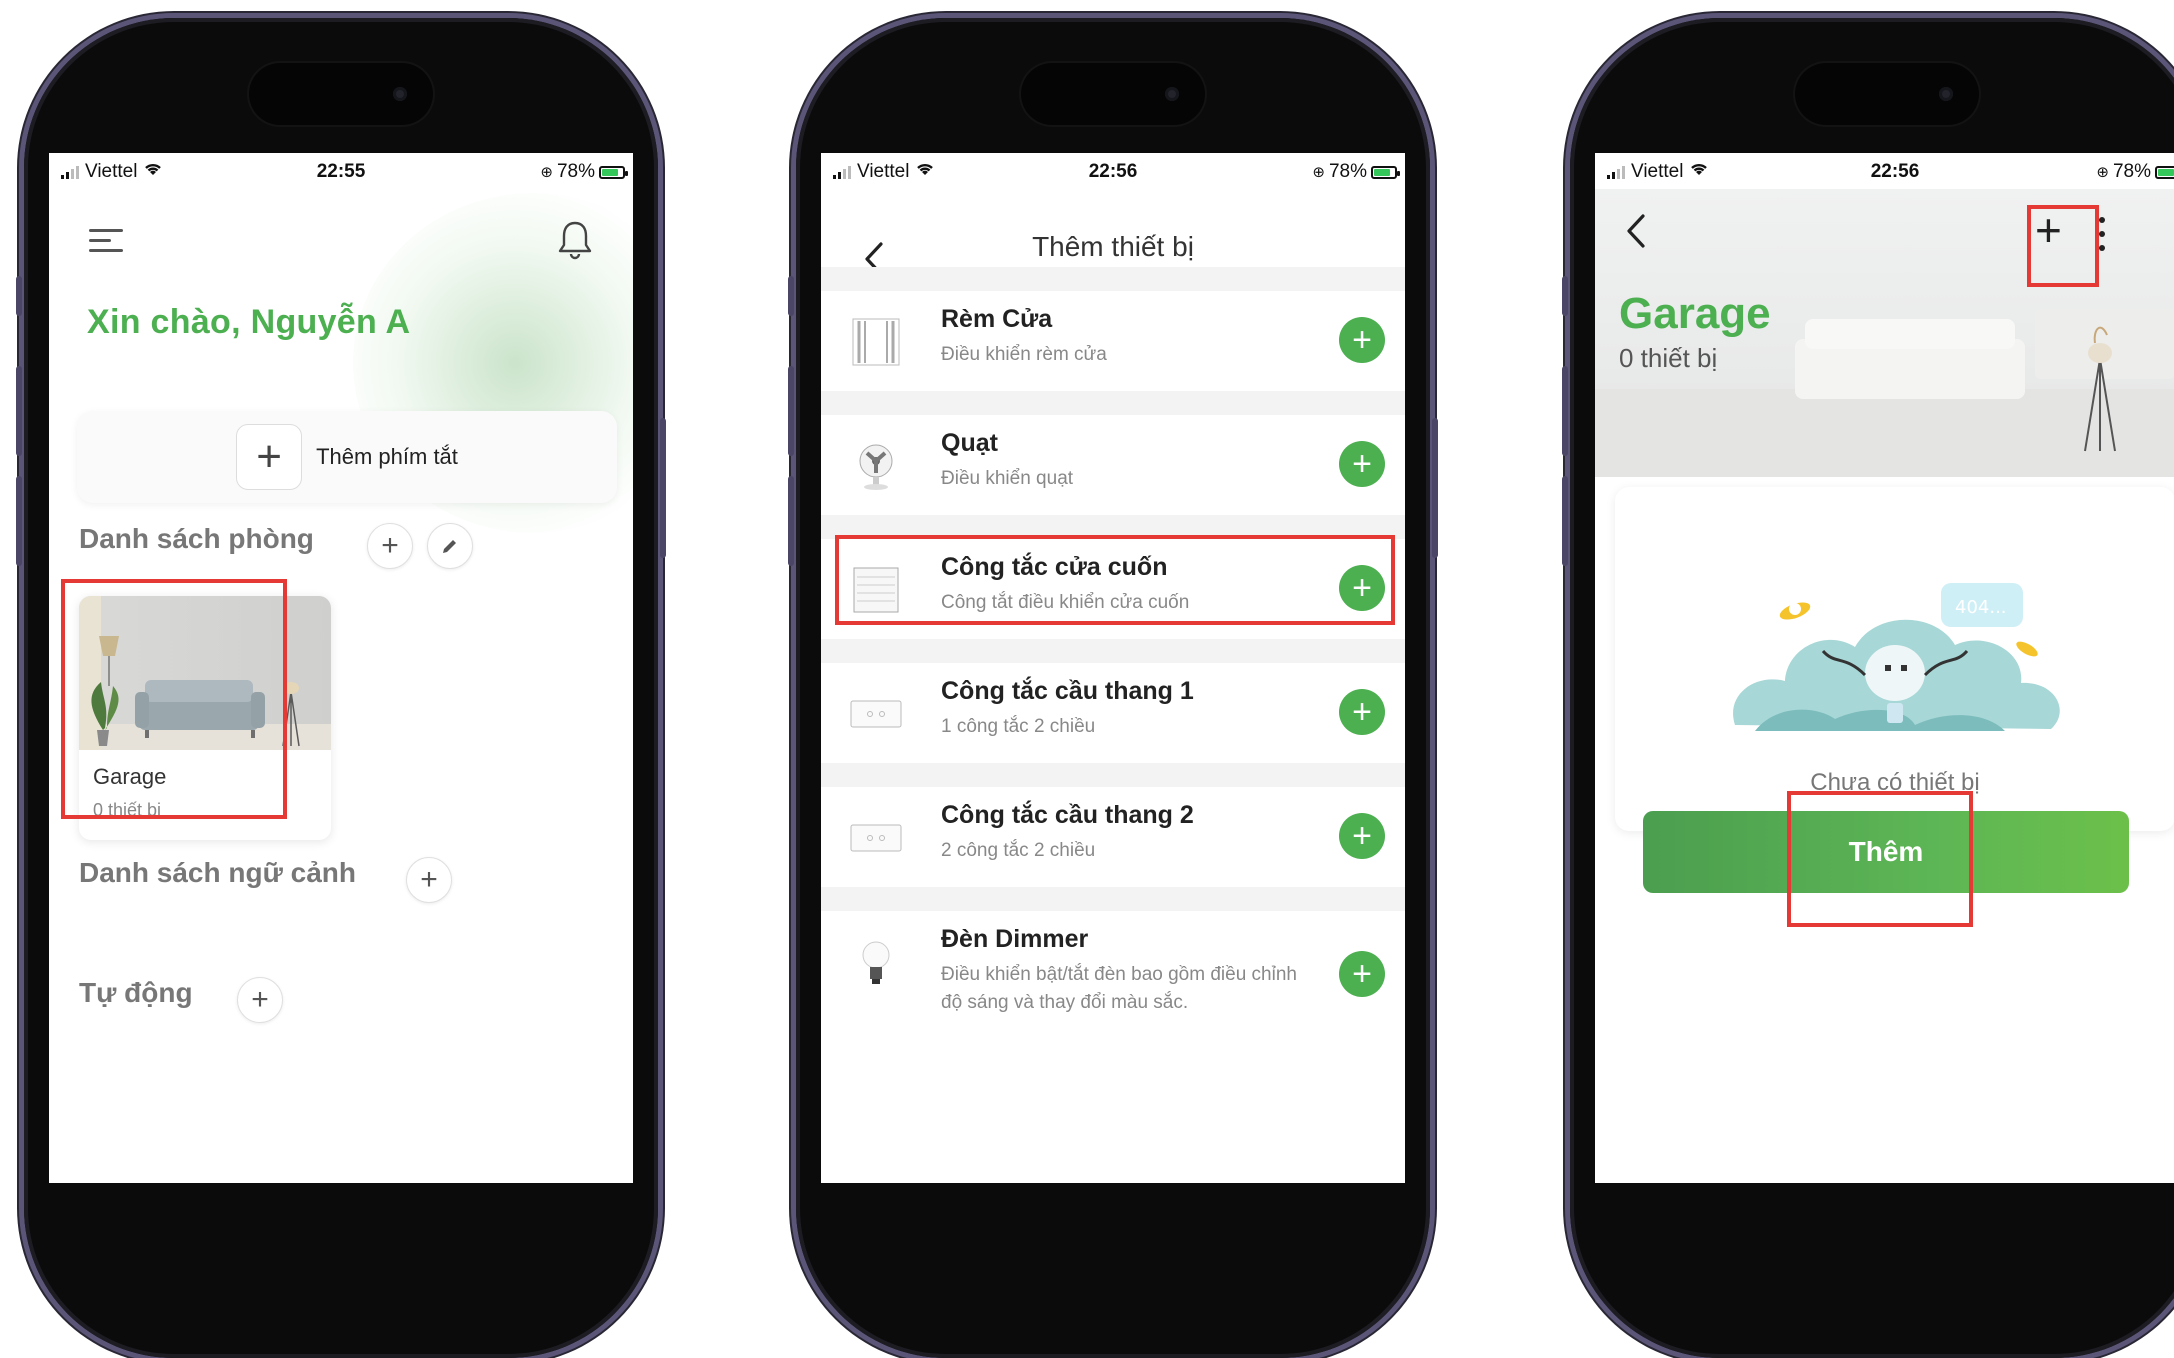 The image size is (2174, 1358). What do you see at coordinates (136, 992) in the screenshot?
I see `automation-section-title: Tự động` at bounding box center [136, 992].